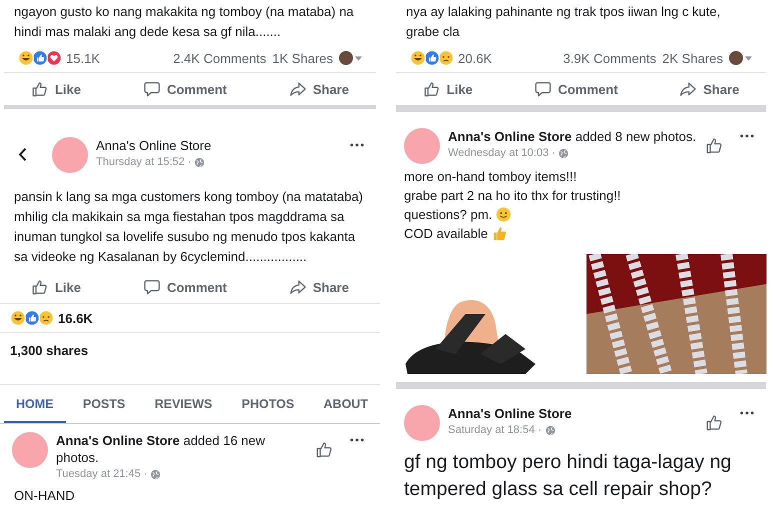 The height and width of the screenshot is (510, 773). What do you see at coordinates (490, 176) in the screenshot?
I see `post-text-line: more on-hand tomboy items!!!` at bounding box center [490, 176].